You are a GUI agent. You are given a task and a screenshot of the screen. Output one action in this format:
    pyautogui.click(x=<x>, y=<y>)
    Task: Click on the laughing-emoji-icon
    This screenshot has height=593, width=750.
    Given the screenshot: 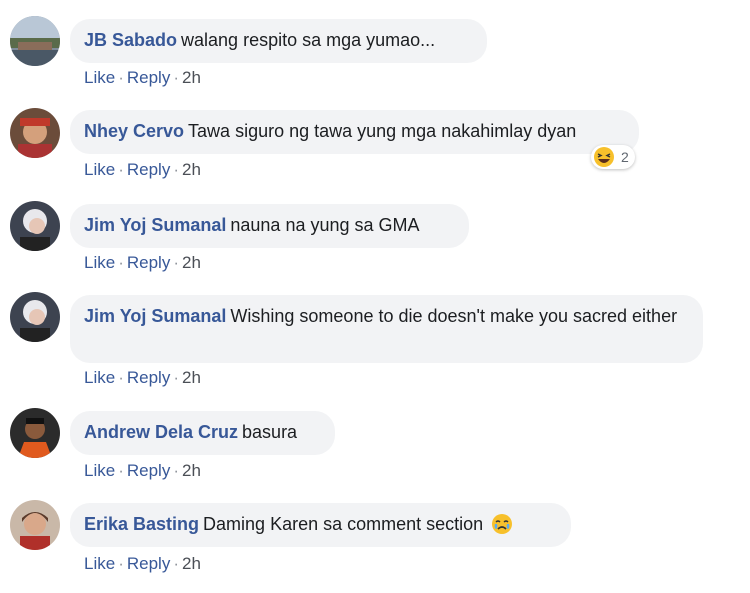 What is the action you would take?
    pyautogui.click(x=604, y=157)
    